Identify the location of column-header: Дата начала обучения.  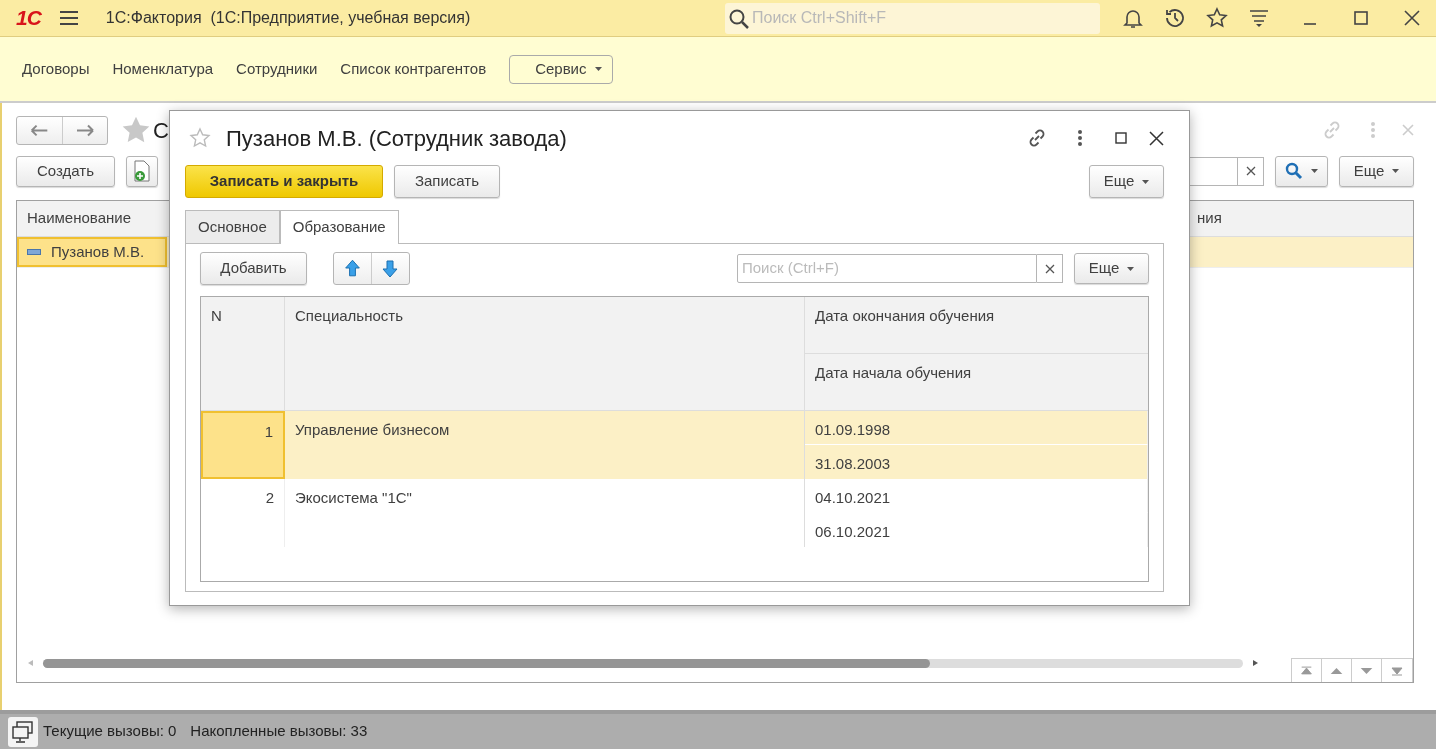
(976, 382).